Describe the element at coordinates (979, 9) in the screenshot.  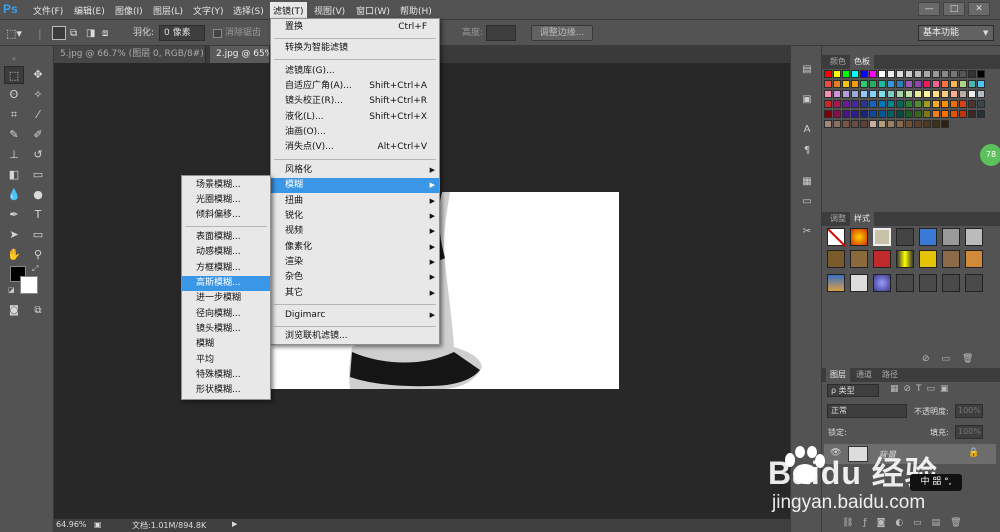
I see `close-button: ✕` at that location.